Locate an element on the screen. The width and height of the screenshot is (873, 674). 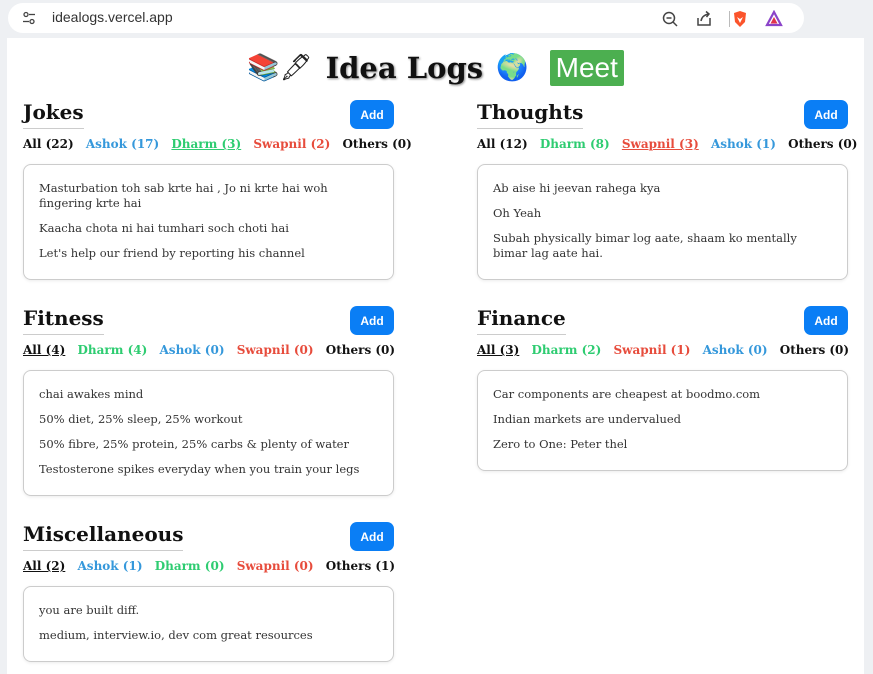
filter-swapnil: Swapnil (2) is located at coordinates (291, 144).